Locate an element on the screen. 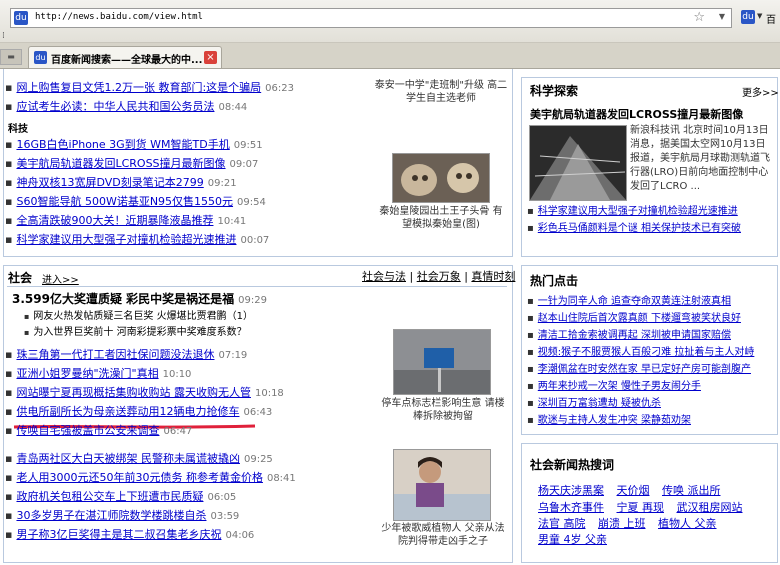  list-item: ▪ 赵本山住院后首次露真颜 下楼遛弯被笑状良好 is located at coordinates (634, 319).